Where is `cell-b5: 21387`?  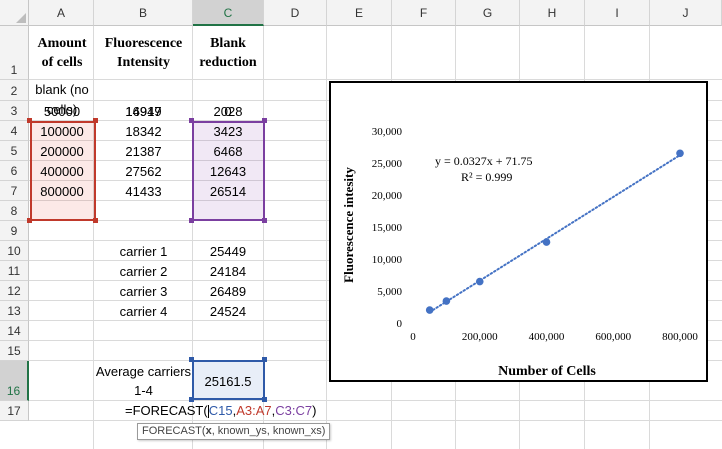 cell-b5: 21387 is located at coordinates (143, 151).